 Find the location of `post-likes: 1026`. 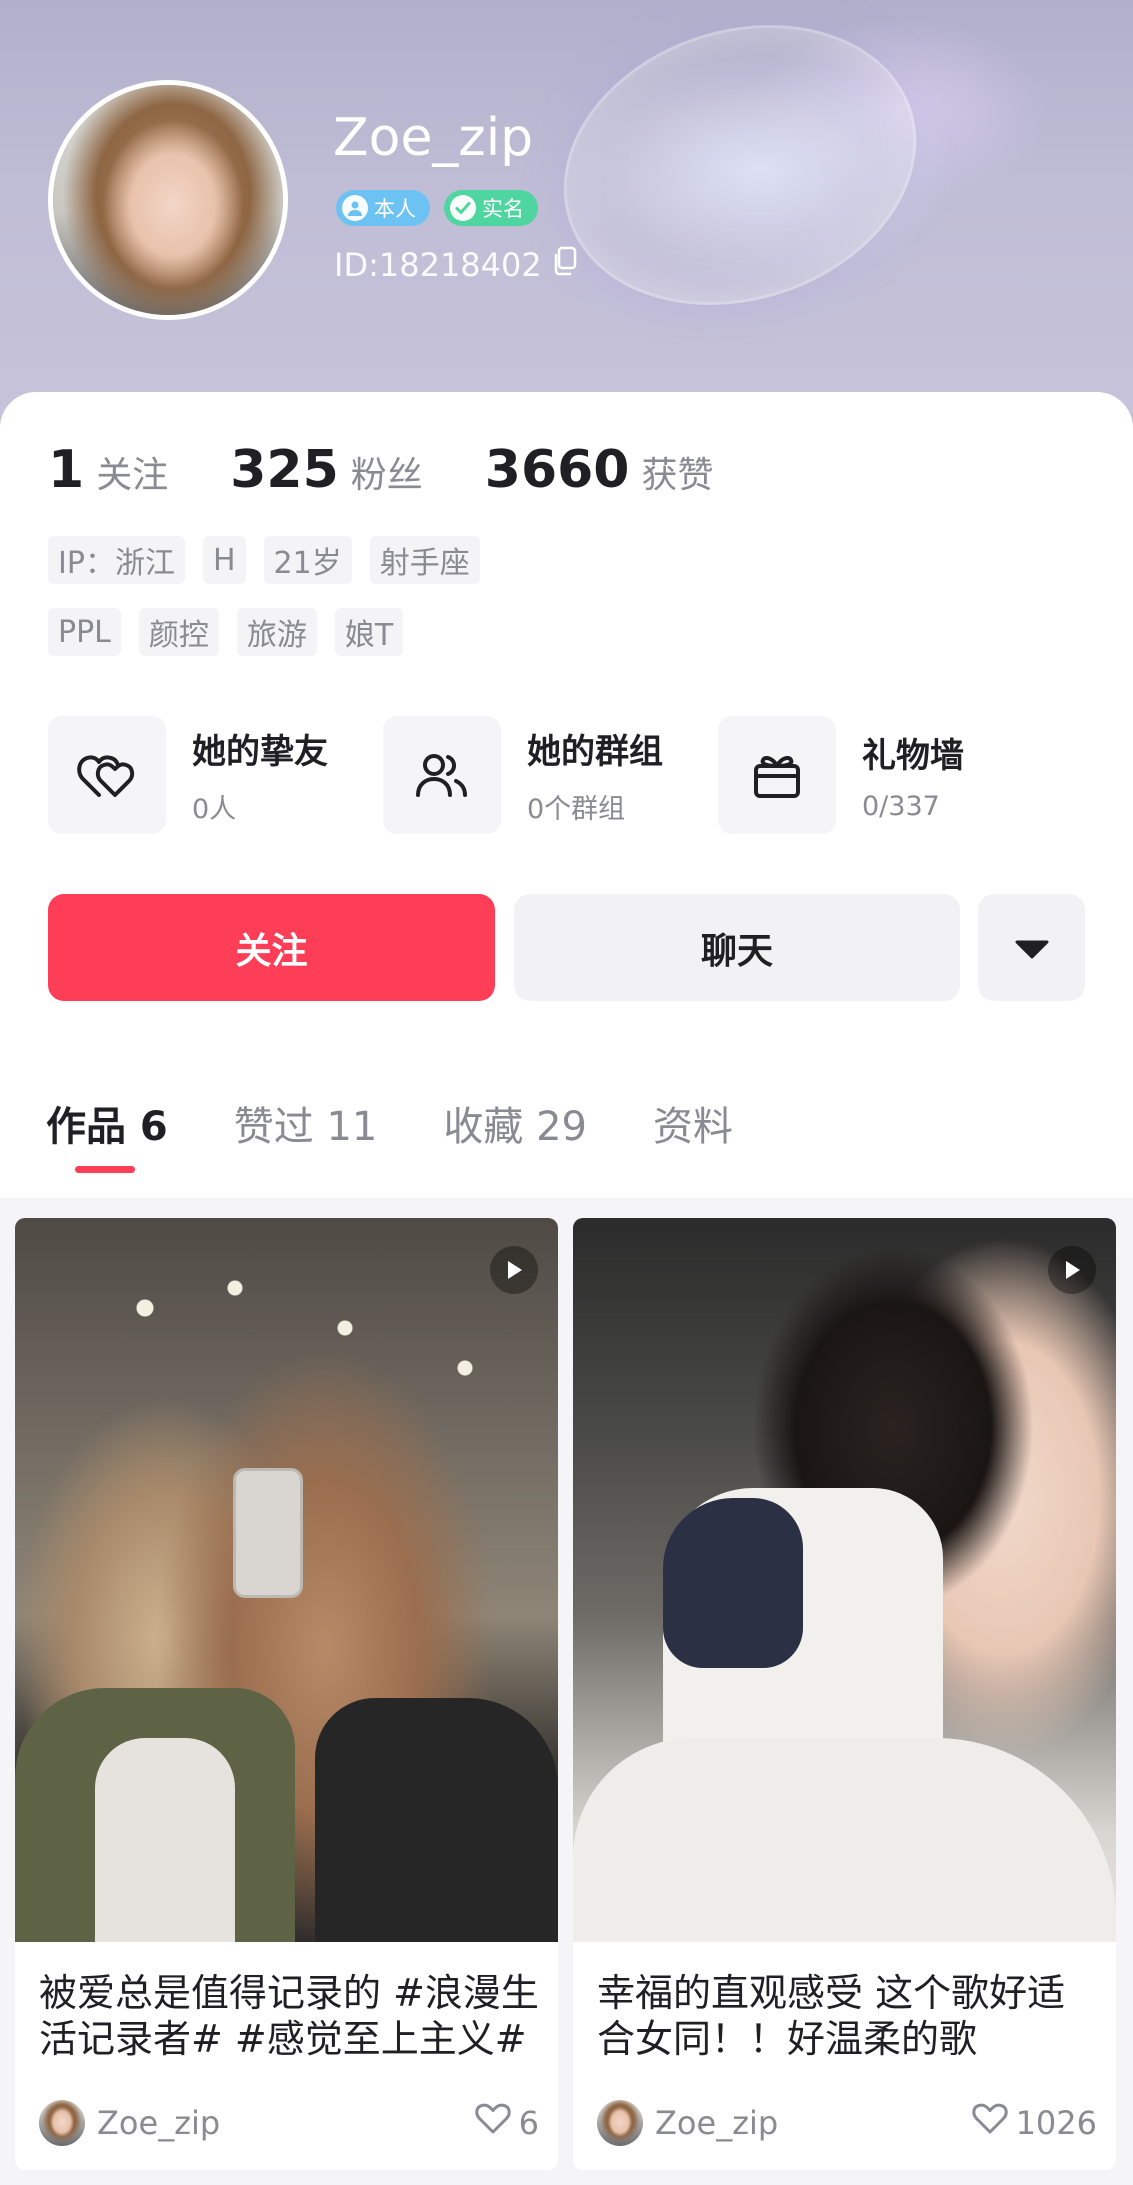

post-likes: 1026 is located at coordinates (1034, 2123).